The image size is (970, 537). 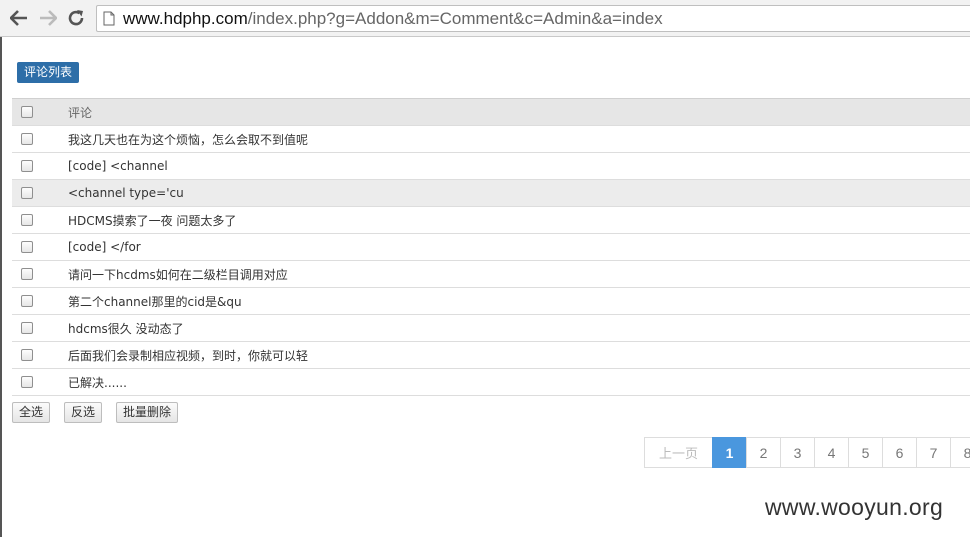 I want to click on batch-delete-button: 批量删除, so click(x=147, y=412).